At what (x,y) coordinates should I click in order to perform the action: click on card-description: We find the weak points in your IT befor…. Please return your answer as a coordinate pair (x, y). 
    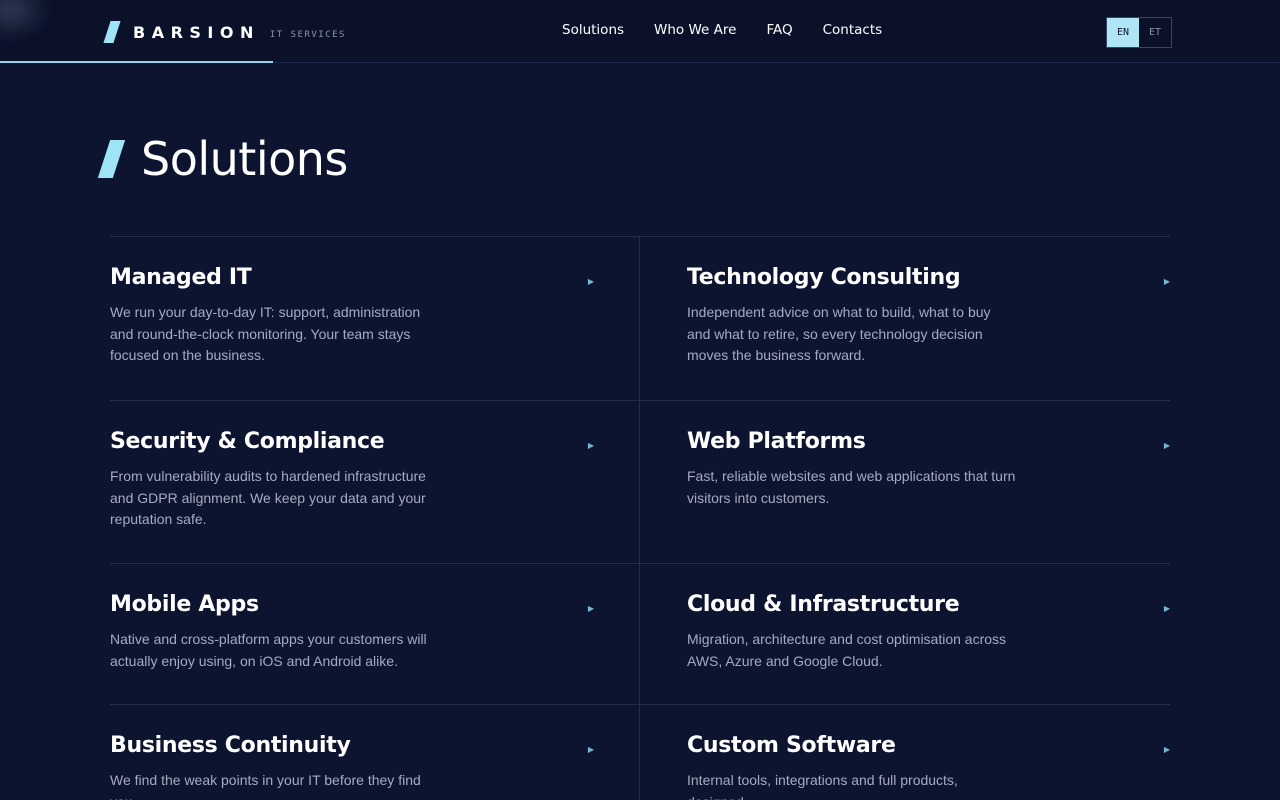
    Looking at the image, I should click on (265, 786).